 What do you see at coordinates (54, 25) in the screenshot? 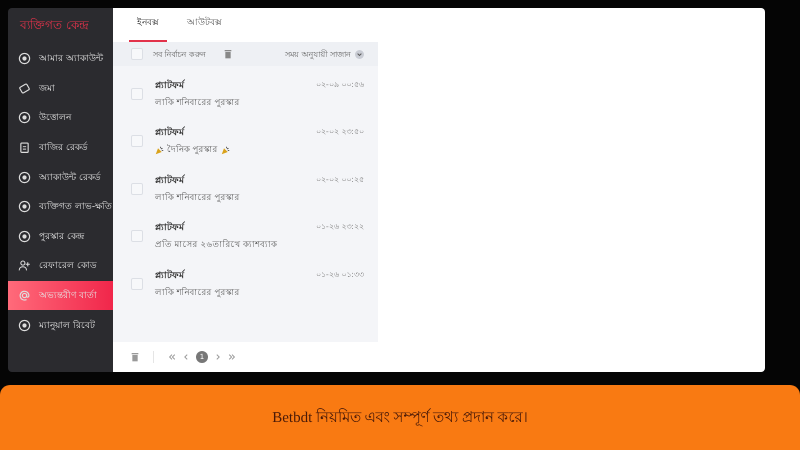
I see `sidebar-title: ব্যক্তিগত কেন্দ্র` at bounding box center [54, 25].